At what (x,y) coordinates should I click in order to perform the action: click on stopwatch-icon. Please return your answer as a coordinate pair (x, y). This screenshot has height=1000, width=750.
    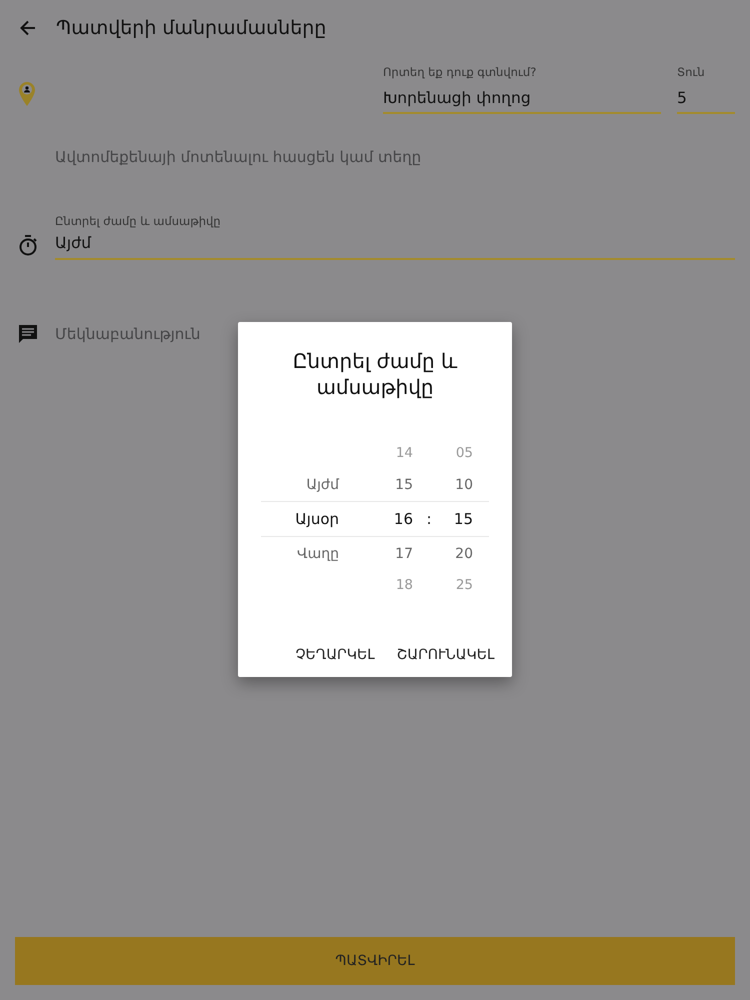
    Looking at the image, I should click on (28, 245).